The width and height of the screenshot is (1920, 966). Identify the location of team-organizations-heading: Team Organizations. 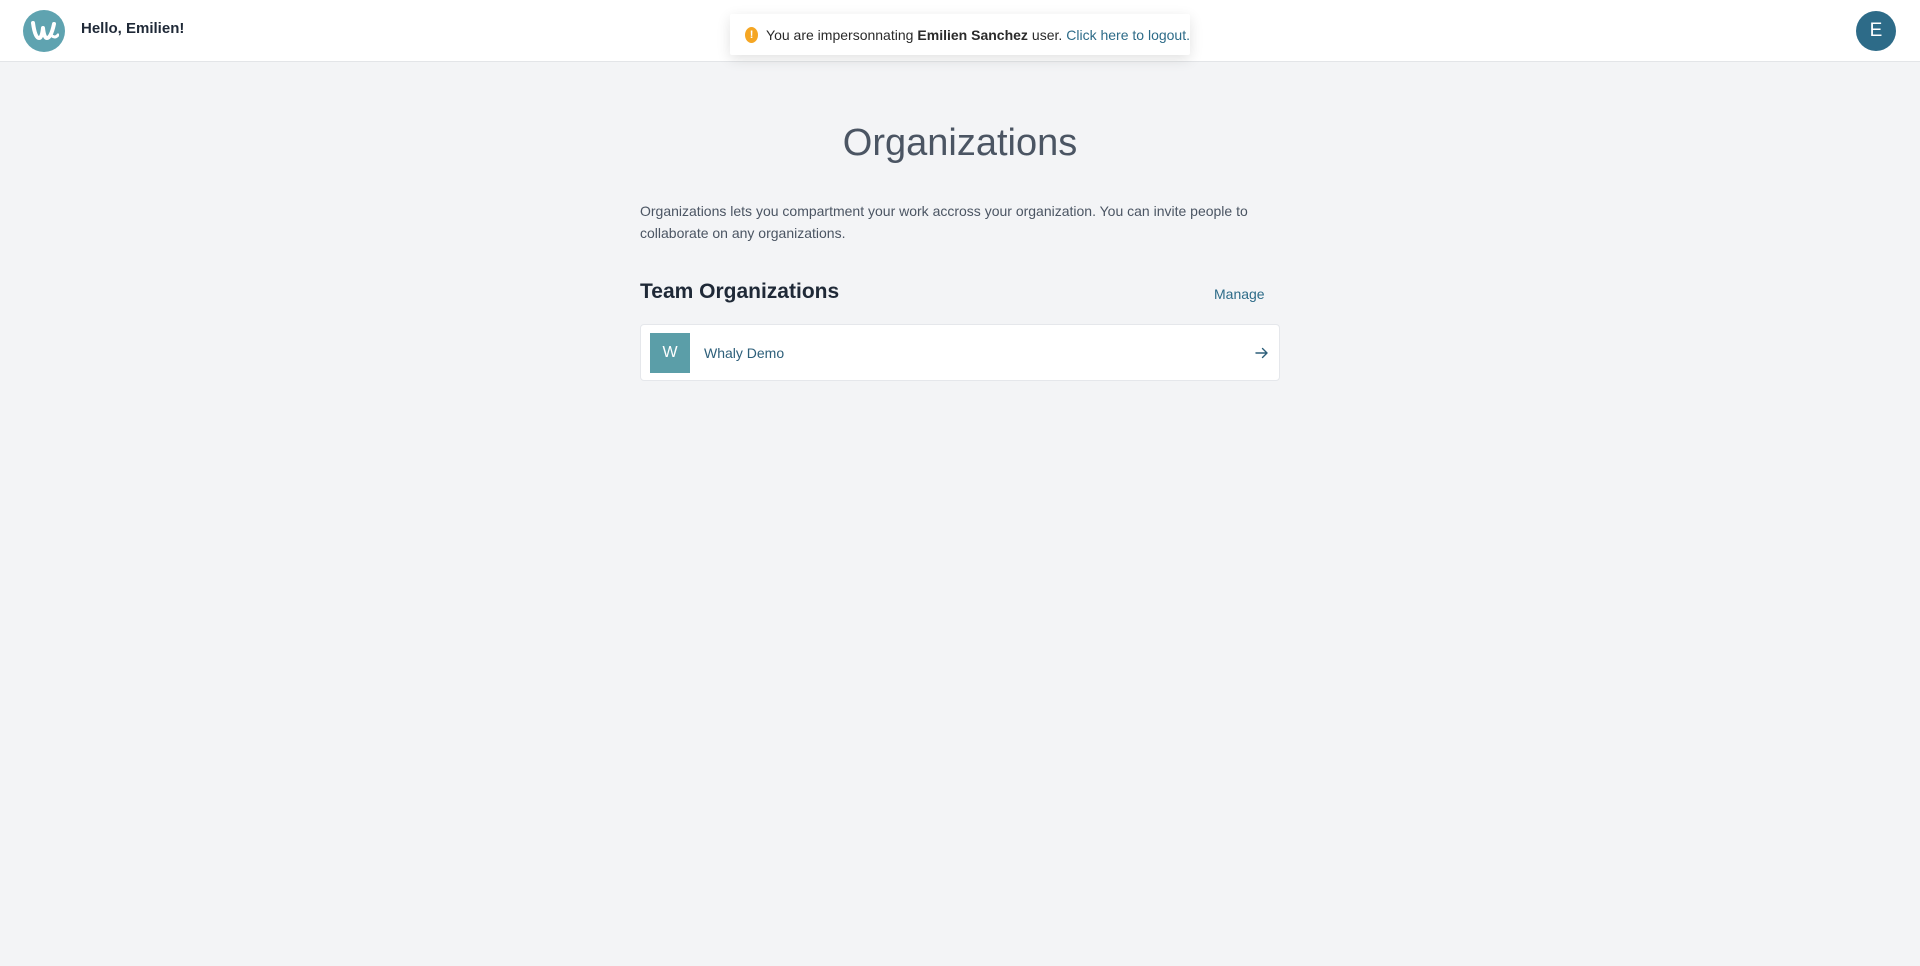
(740, 291).